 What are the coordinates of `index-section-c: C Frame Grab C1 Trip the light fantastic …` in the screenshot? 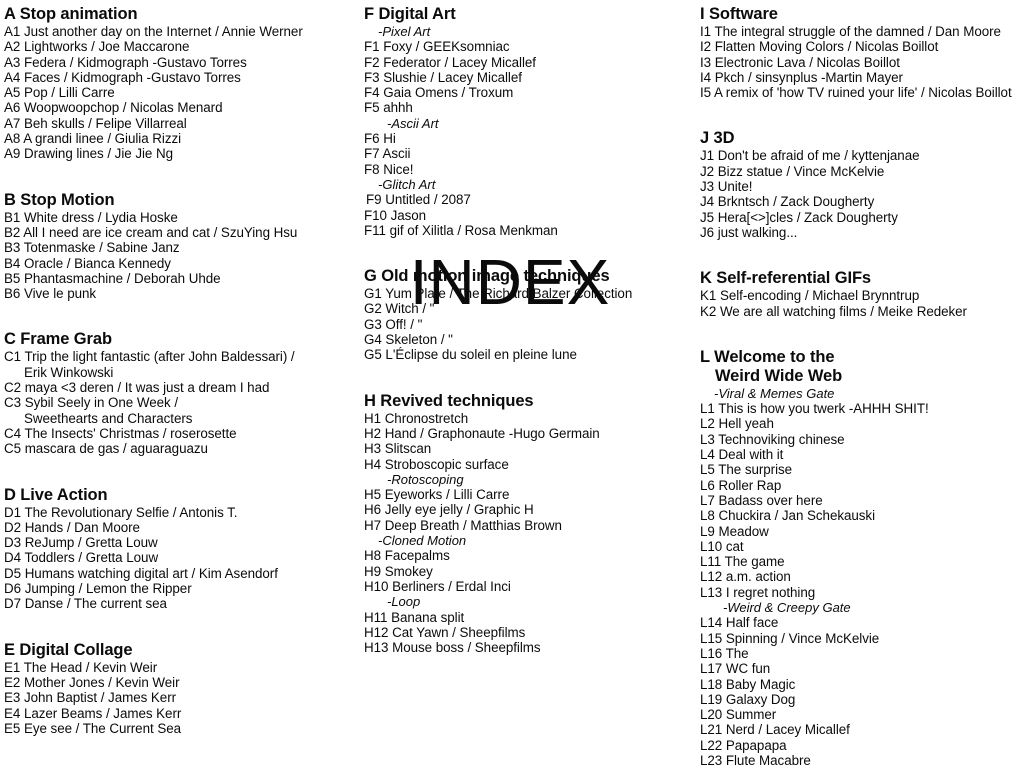 It's located at (178, 393).